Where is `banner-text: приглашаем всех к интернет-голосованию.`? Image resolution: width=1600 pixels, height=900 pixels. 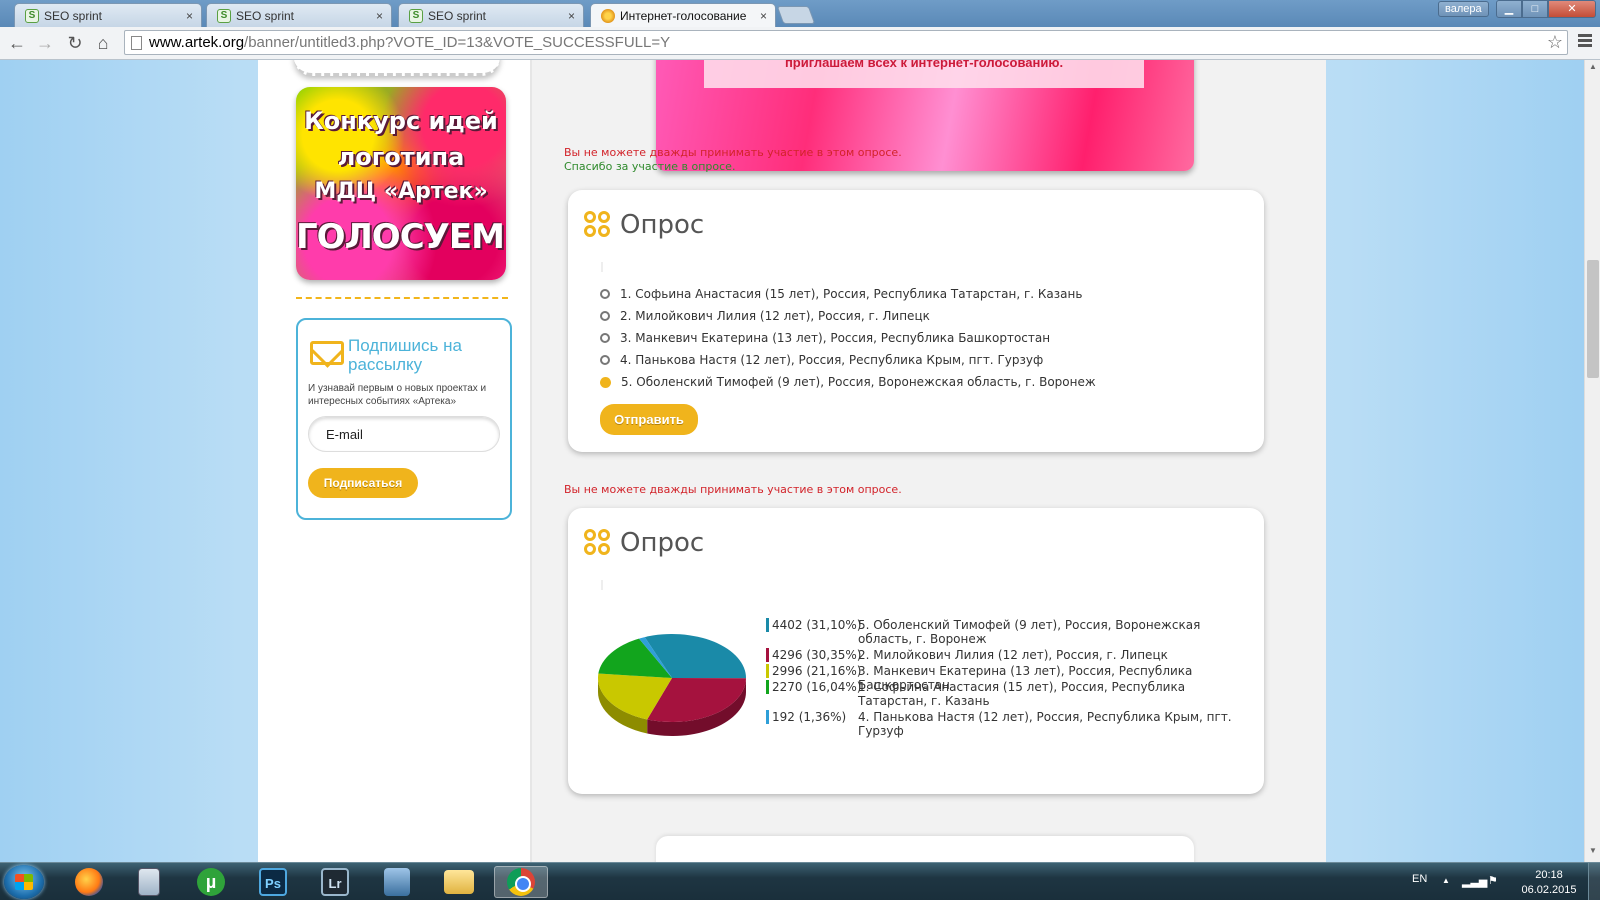
banner-text: приглашаем всех к интернет-голосованию. is located at coordinates (924, 65).